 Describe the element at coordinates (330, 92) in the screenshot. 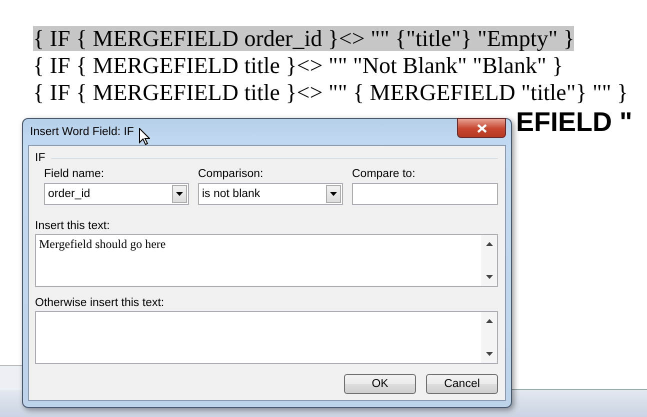

I see `field-code-line: { IF { MERGEFIELD title }<> "" { MERGEFIELD "title"} "" }` at that location.